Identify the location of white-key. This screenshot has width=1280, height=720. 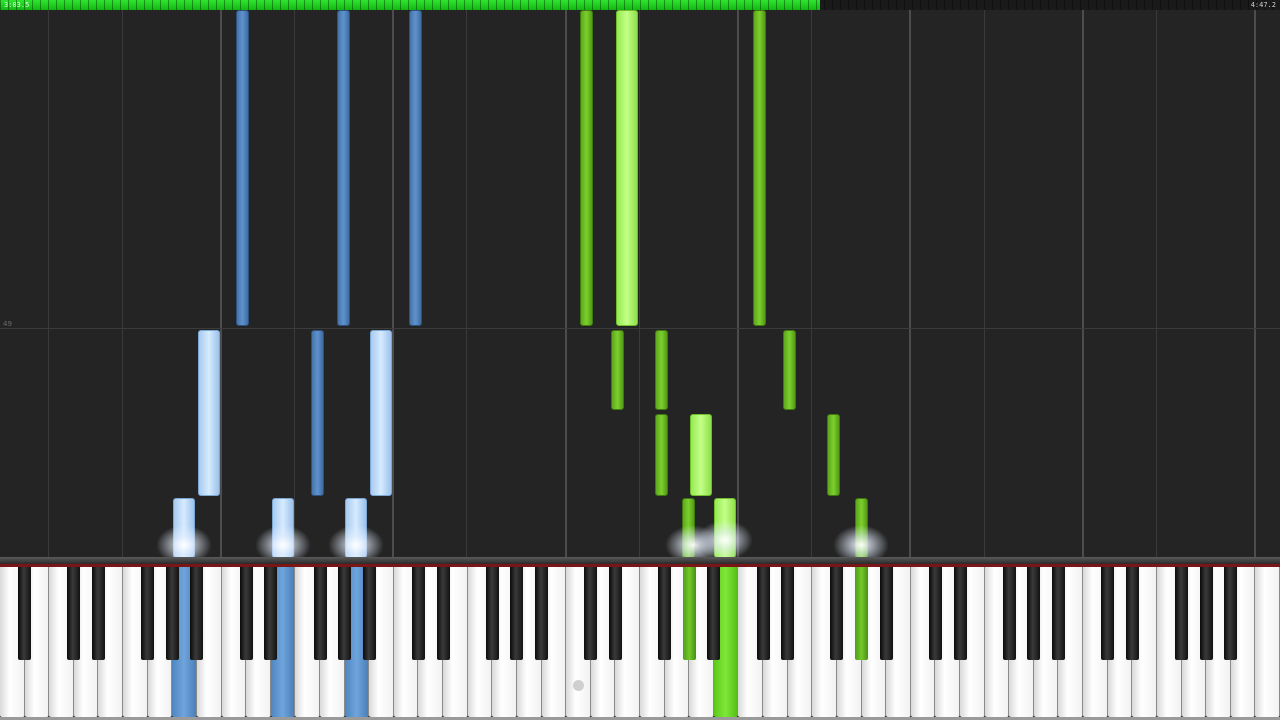
(1267, 642).